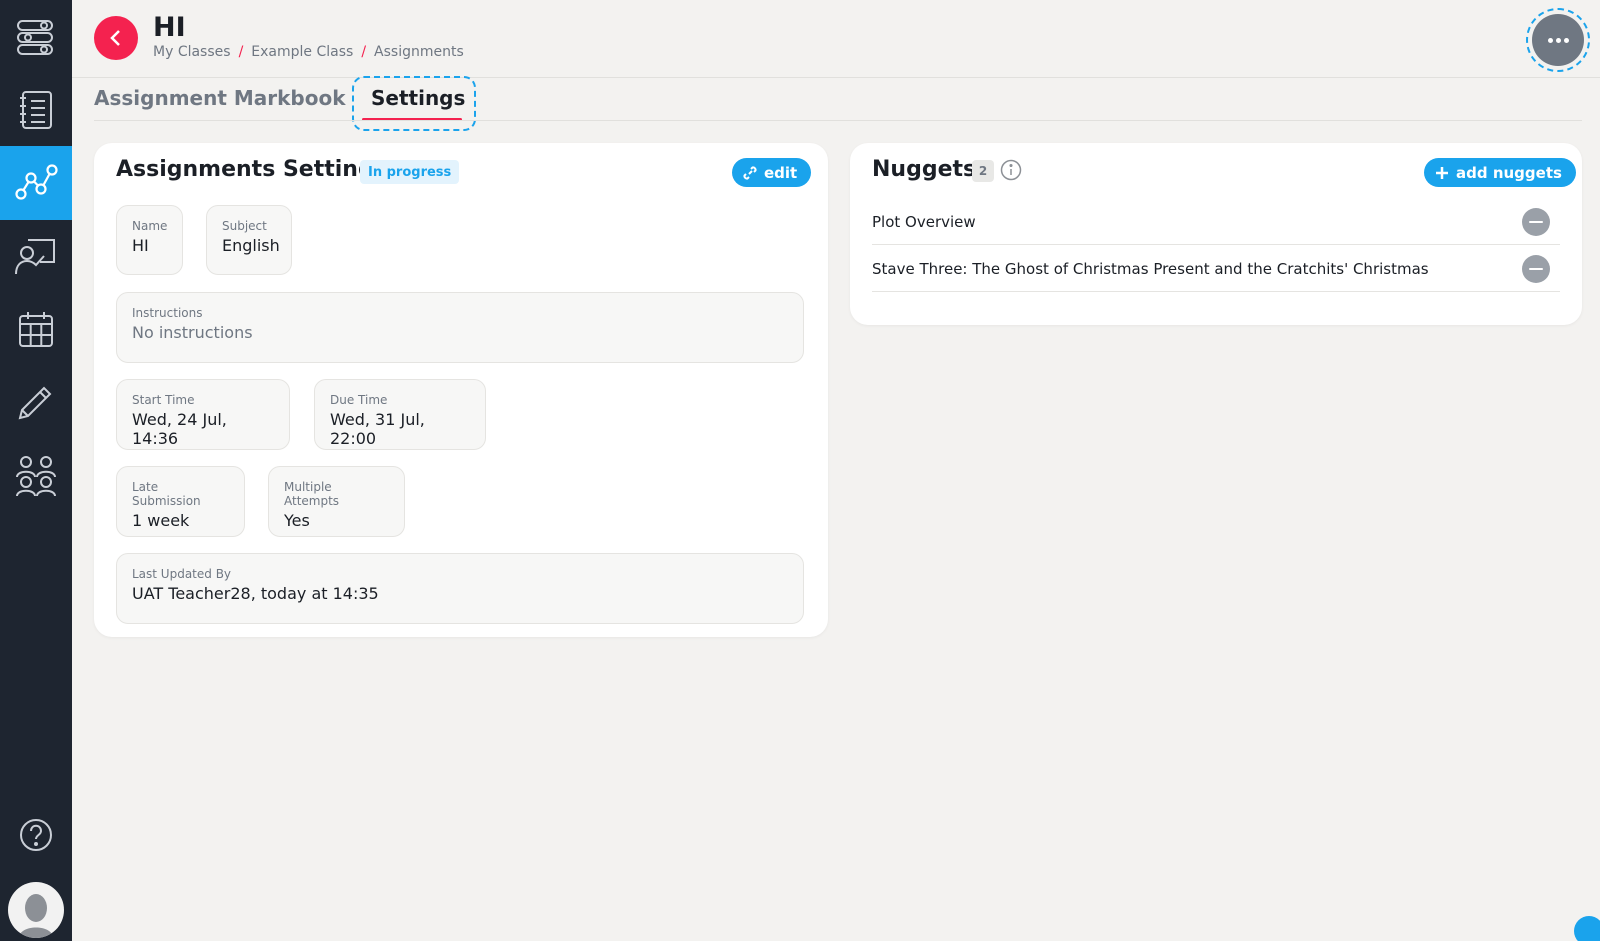  I want to click on nuggets-card-title: Nuggets, so click(924, 169).